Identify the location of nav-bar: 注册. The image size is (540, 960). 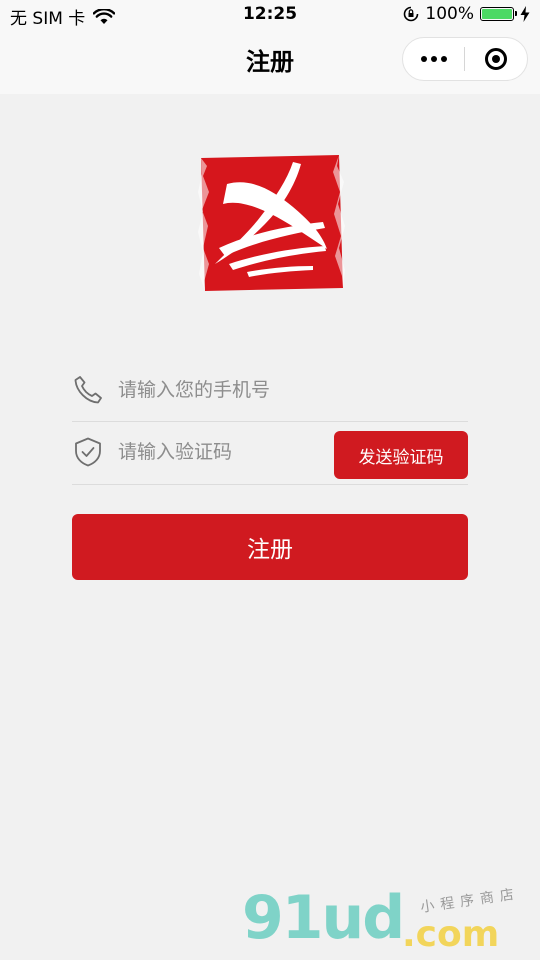
(270, 62).